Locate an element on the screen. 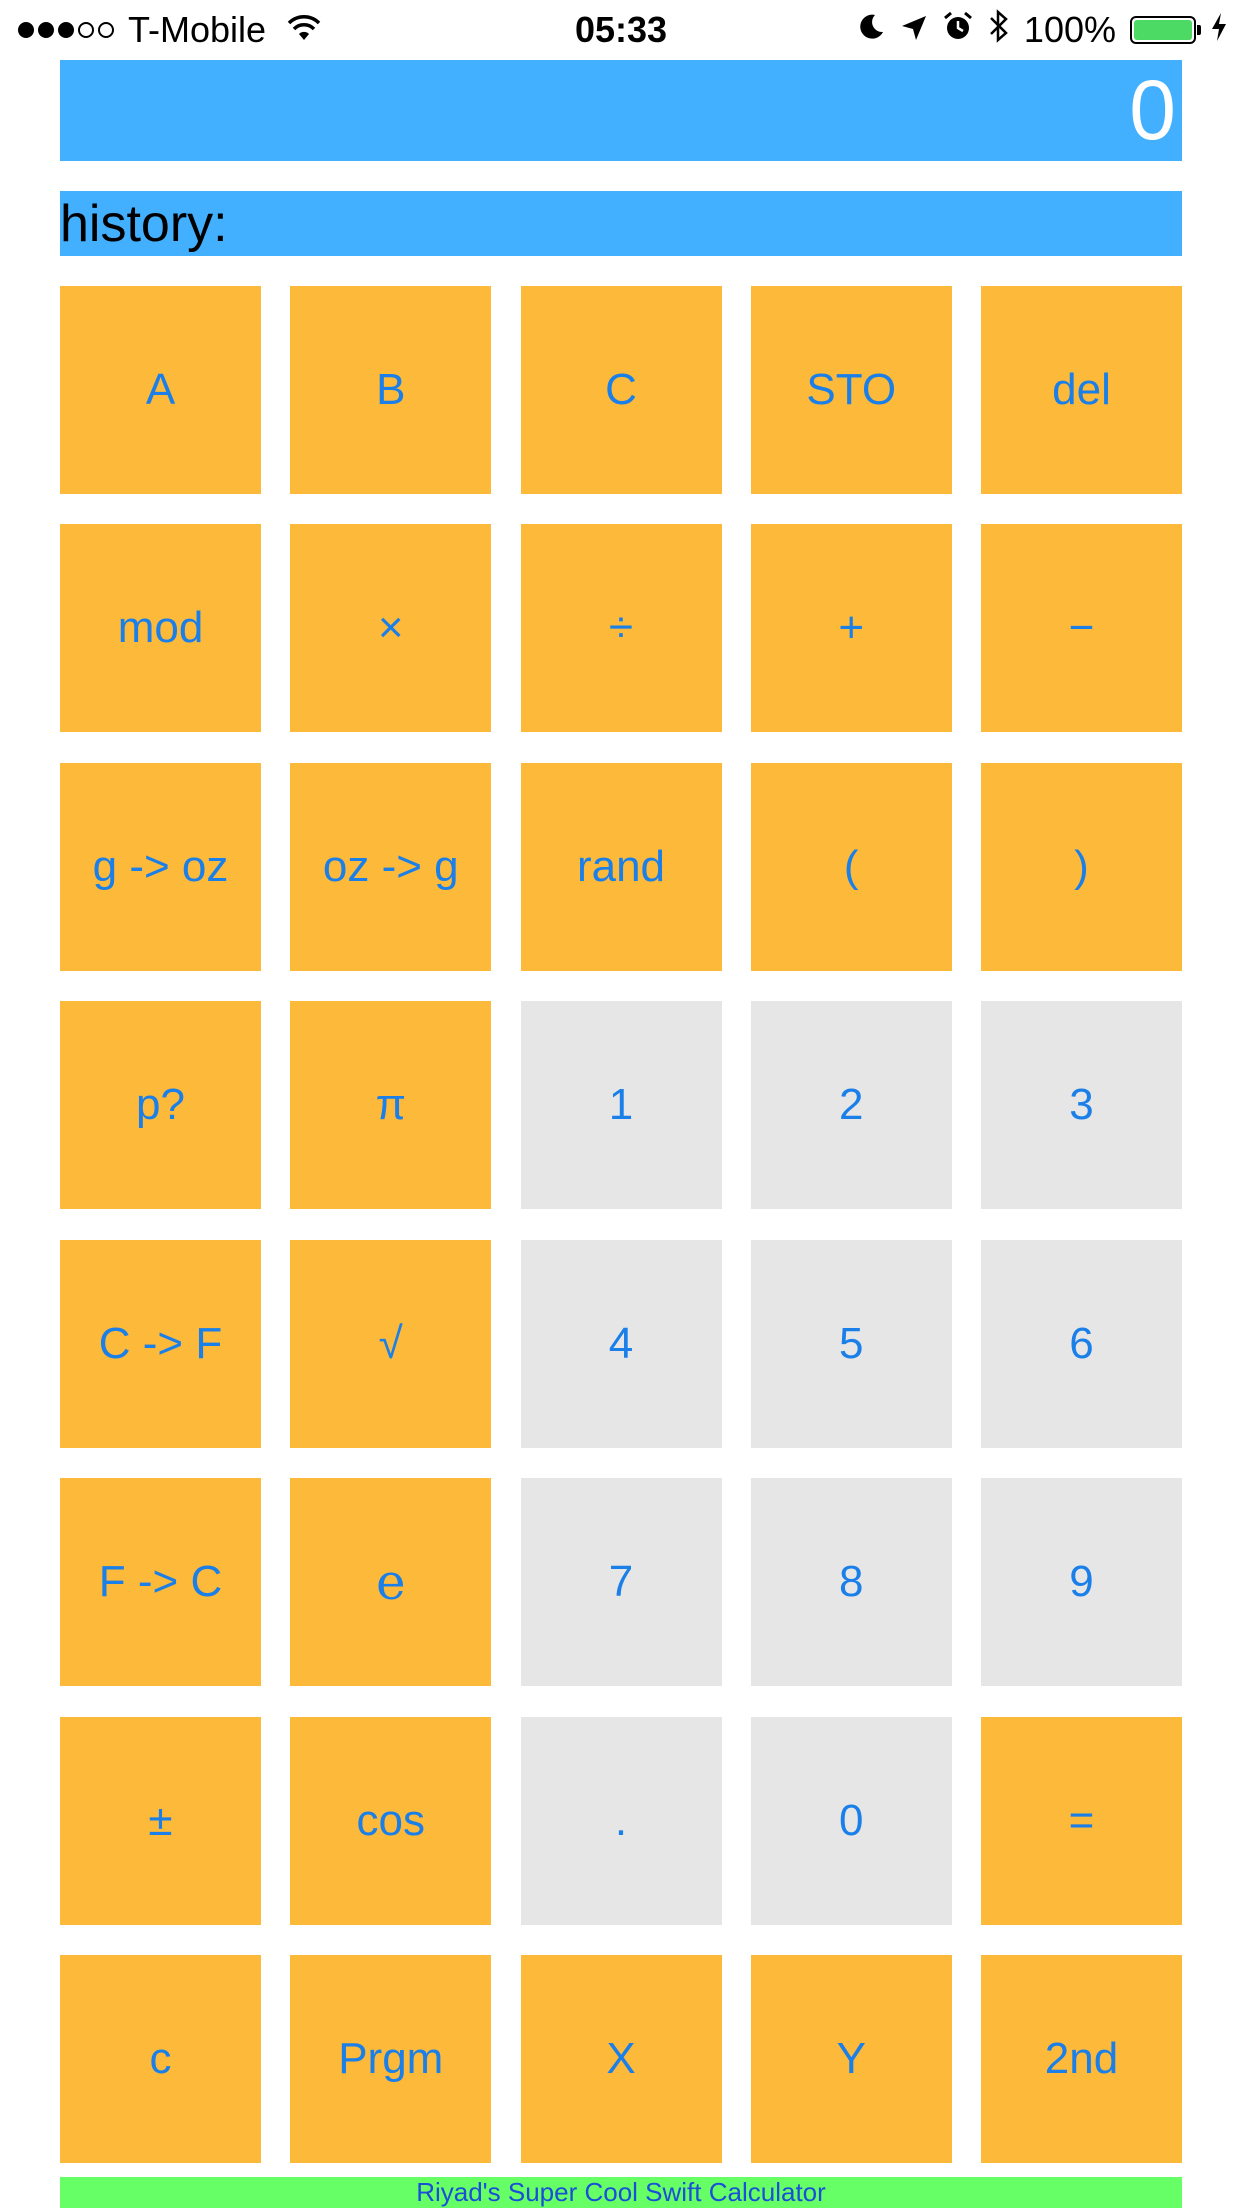  key-oz-to-g-button: oz -> g is located at coordinates (391, 866).